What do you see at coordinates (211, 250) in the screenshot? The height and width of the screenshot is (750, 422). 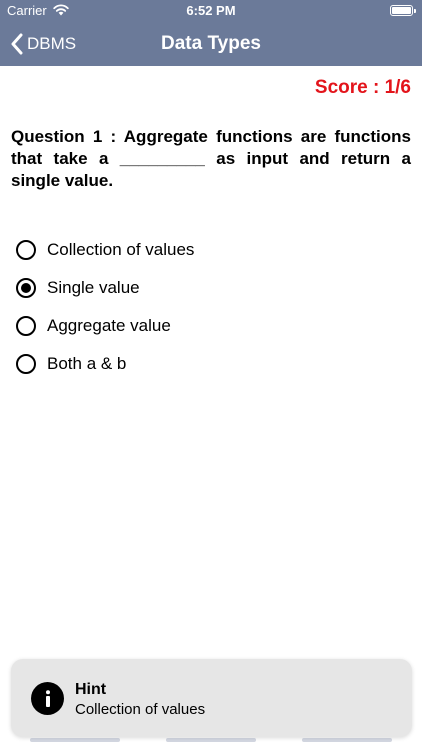 I see `option-collection-of-values: Collection of values` at bounding box center [211, 250].